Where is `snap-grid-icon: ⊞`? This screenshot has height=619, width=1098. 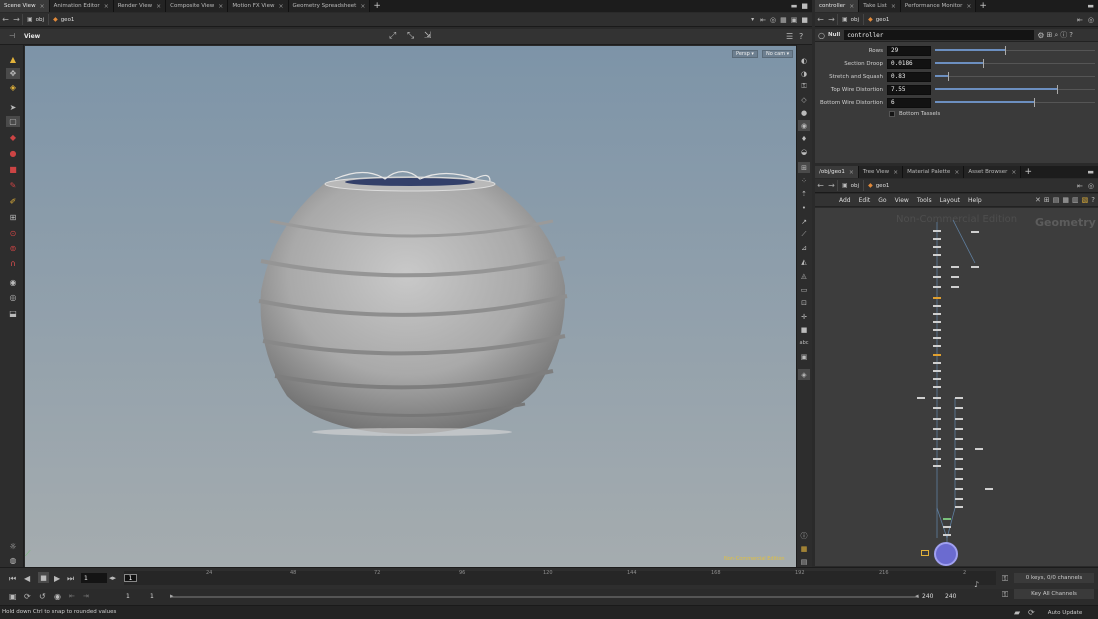 snap-grid-icon: ⊞ is located at coordinates (13, 217).